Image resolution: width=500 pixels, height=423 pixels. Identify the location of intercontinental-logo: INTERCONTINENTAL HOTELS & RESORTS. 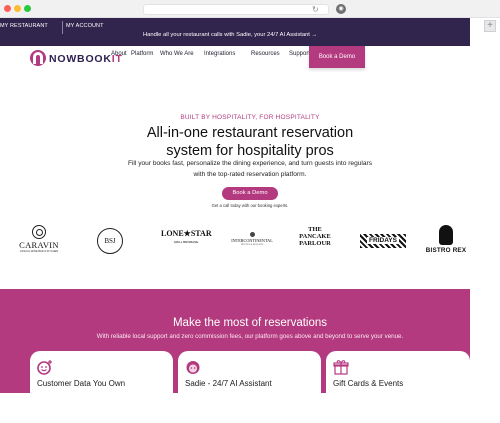
(252, 239).